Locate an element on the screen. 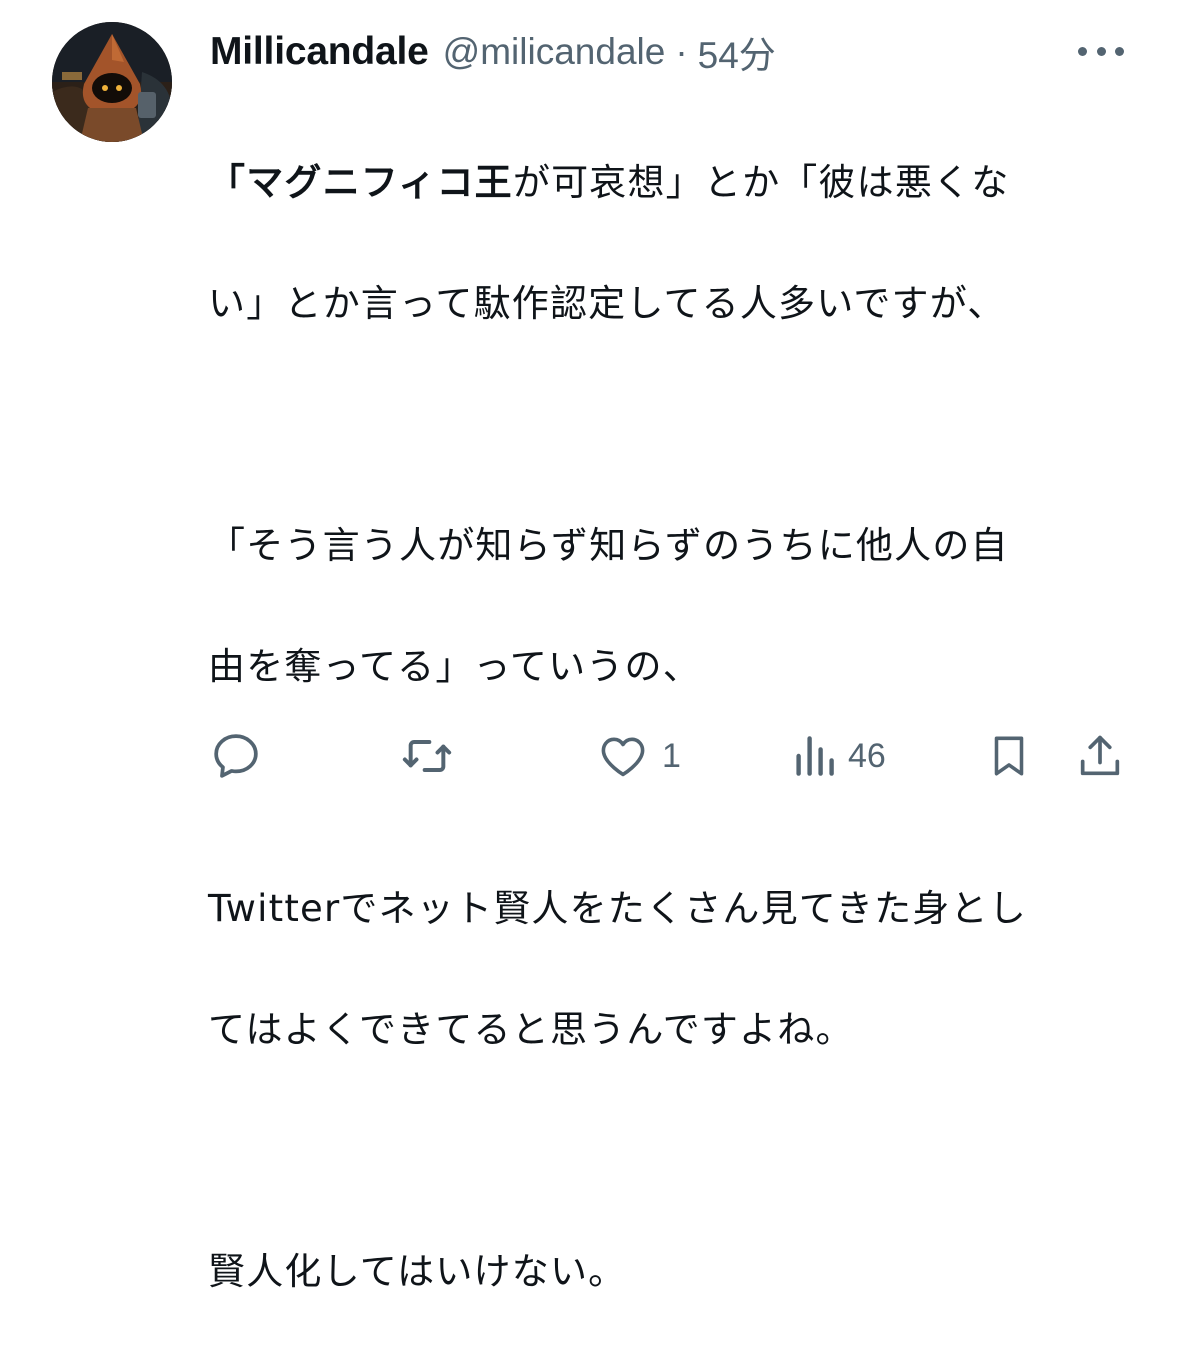 Image resolution: width=1179 pixels, height=1363 pixels. share-icon is located at coordinates (1100, 755).